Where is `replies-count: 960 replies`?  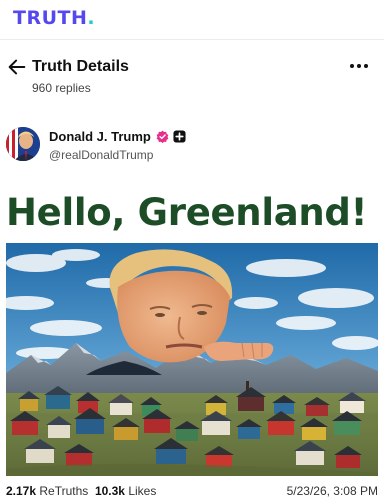 replies-count: 960 replies is located at coordinates (61, 88).